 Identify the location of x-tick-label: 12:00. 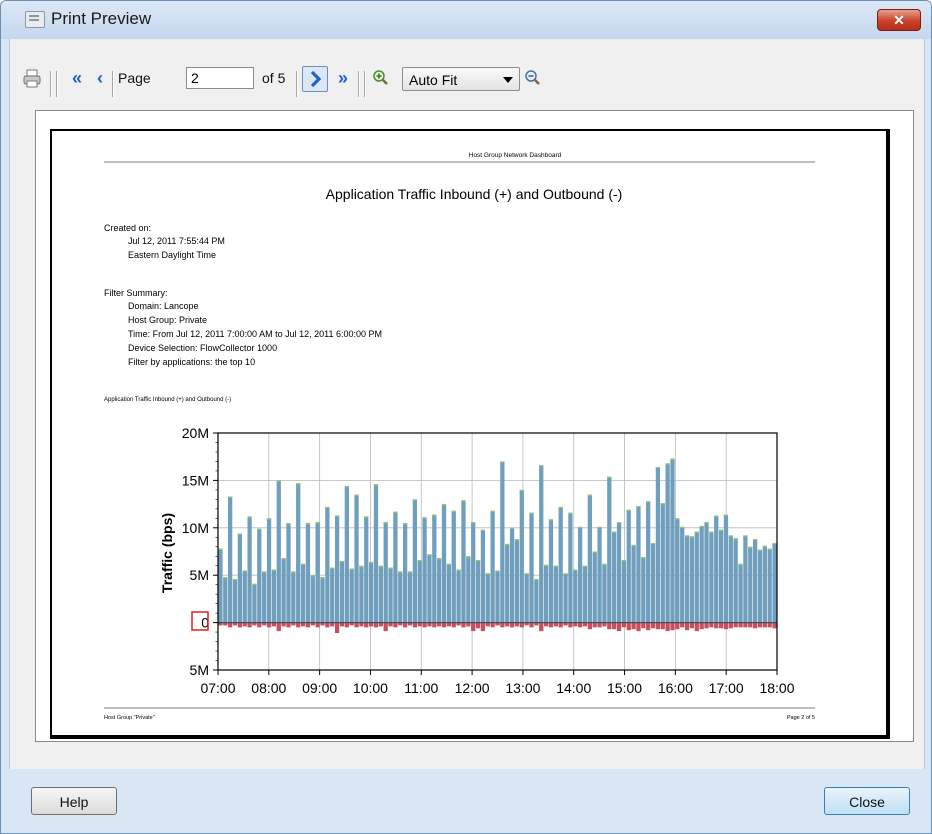
(472, 688).